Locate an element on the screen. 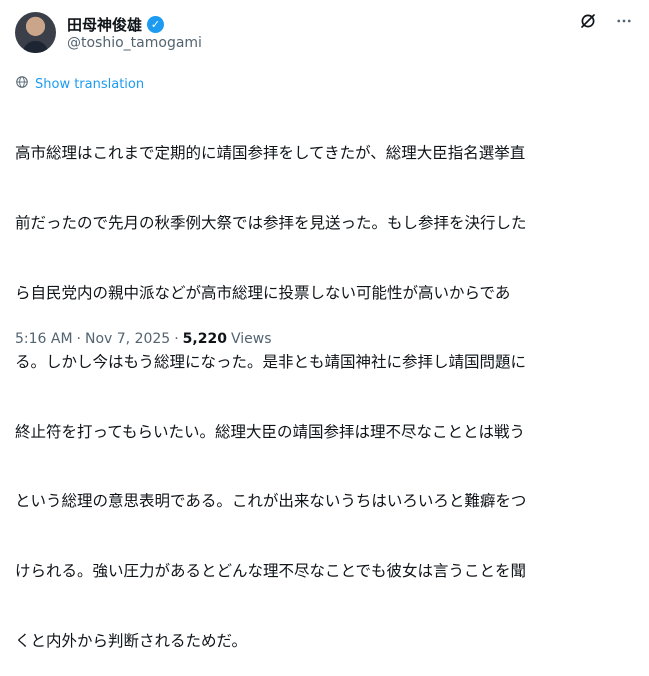 This screenshot has width=649, height=676. tweet-line: けられる。強い圧力があるとどんな理不尽なことでも彼女は言うことを聞 is located at coordinates (271, 571).